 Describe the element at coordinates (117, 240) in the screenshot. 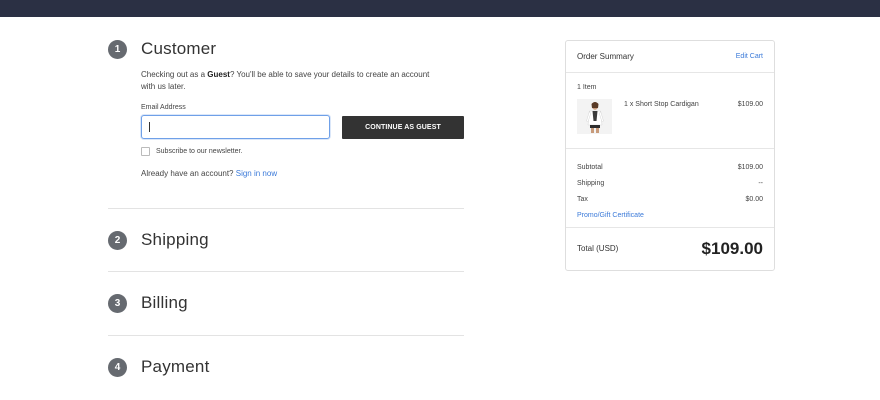

I see `step-number-badge: 2` at that location.